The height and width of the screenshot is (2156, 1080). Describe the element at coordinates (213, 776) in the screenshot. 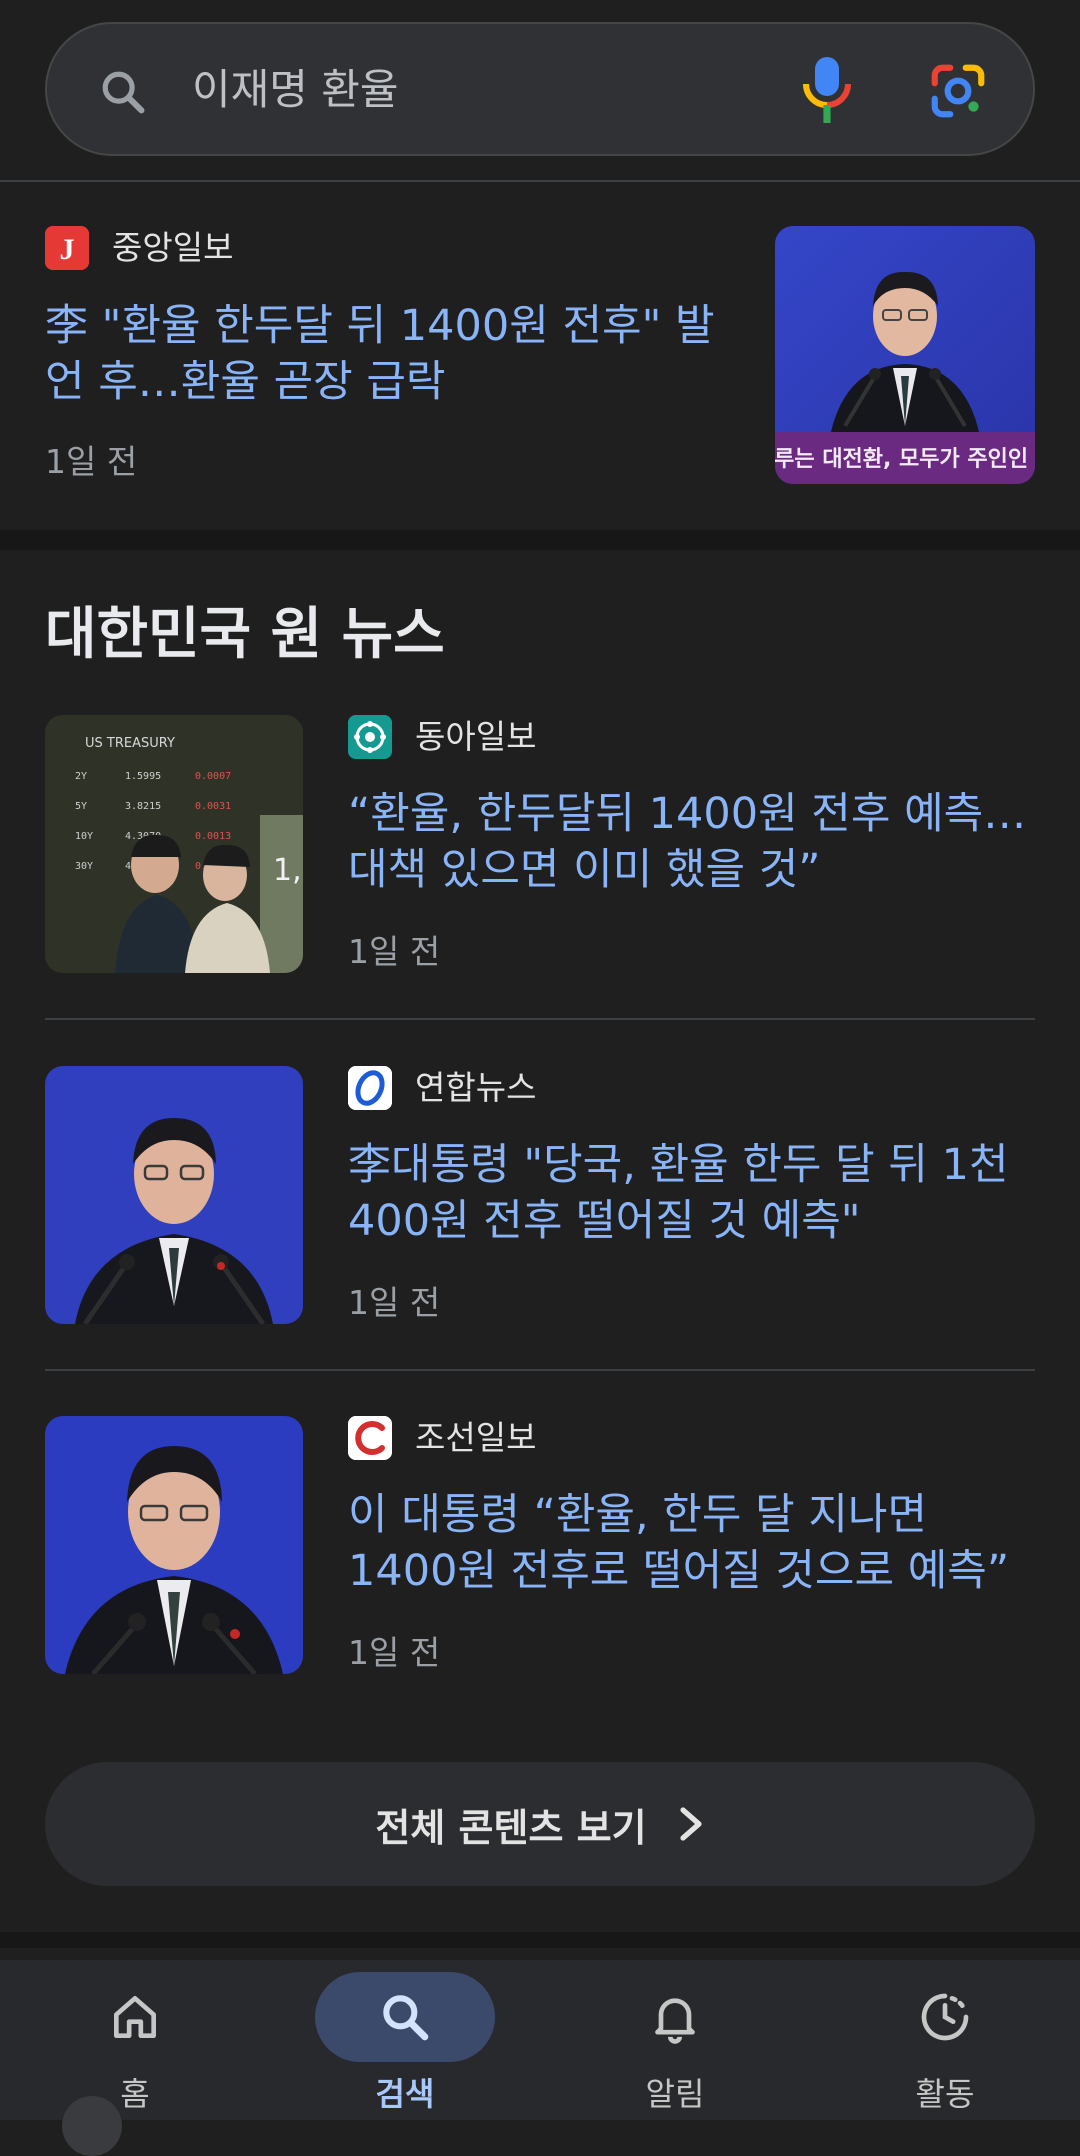

I see `svg-text: 0.0007` at that location.